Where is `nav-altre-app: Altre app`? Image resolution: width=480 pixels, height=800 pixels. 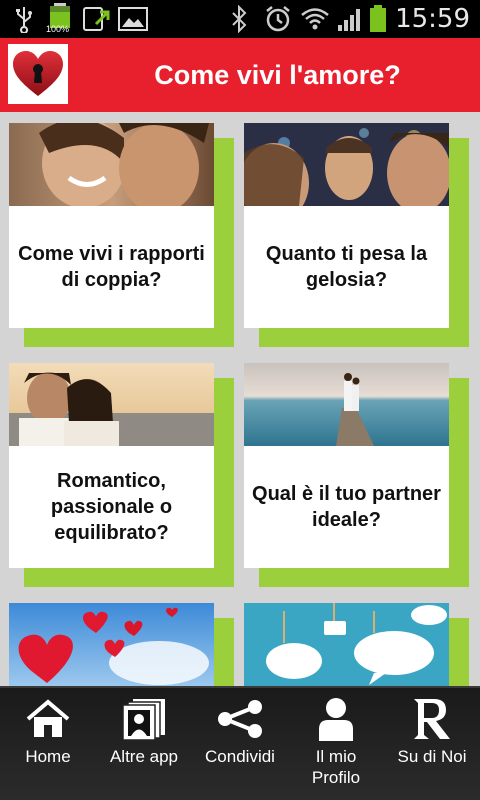
nav-altre-app: Altre app is located at coordinates (144, 744).